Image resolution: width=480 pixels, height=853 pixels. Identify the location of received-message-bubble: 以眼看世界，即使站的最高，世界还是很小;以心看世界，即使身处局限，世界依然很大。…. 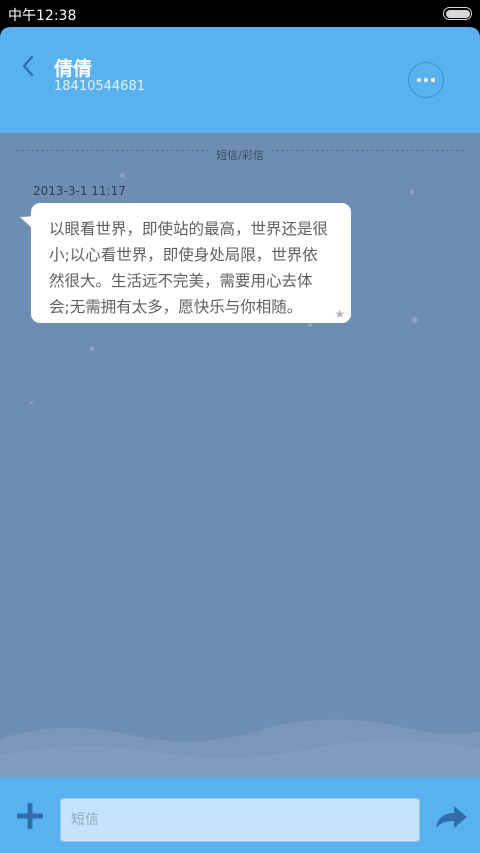
(191, 263).